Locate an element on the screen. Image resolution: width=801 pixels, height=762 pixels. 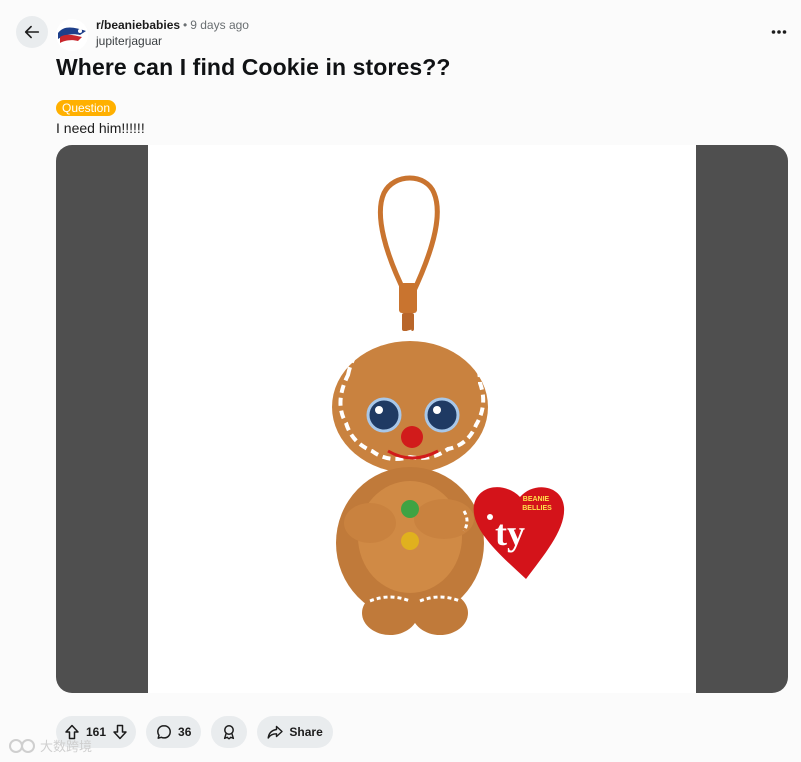
comments-button: 36 is located at coordinates (174, 732).